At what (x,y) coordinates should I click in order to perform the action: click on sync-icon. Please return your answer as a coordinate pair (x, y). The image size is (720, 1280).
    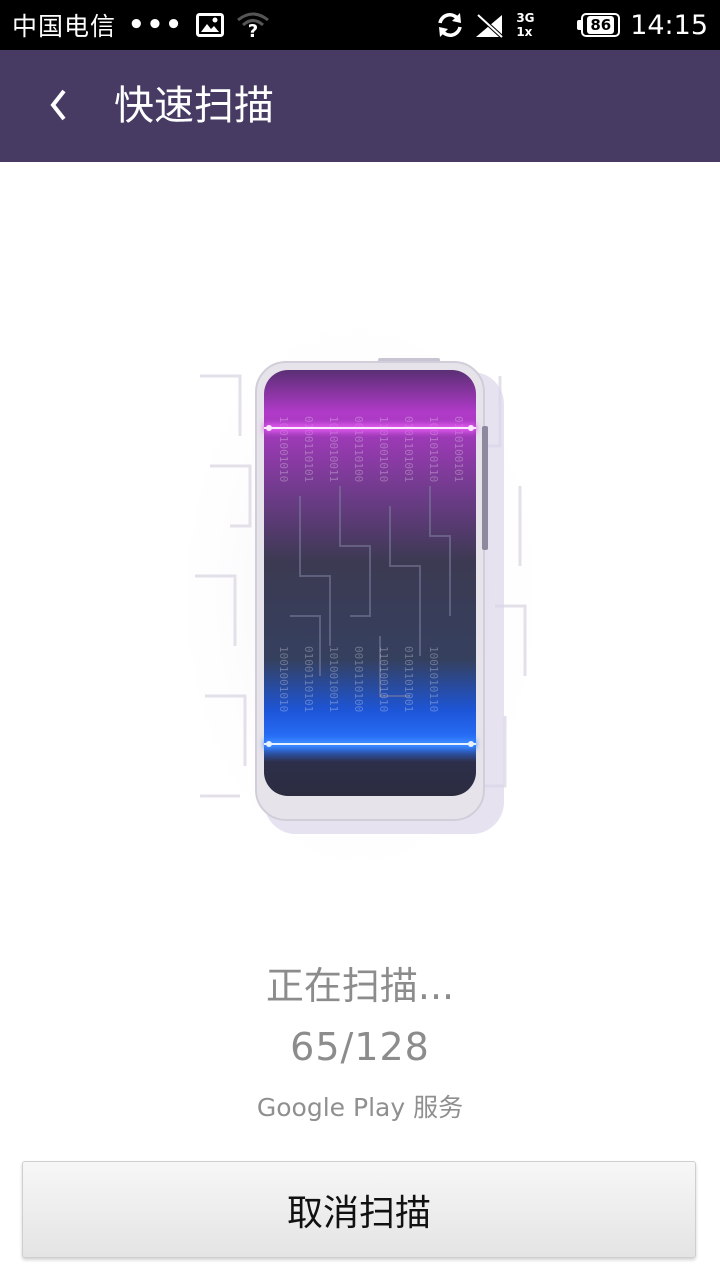
    Looking at the image, I should click on (450, 25).